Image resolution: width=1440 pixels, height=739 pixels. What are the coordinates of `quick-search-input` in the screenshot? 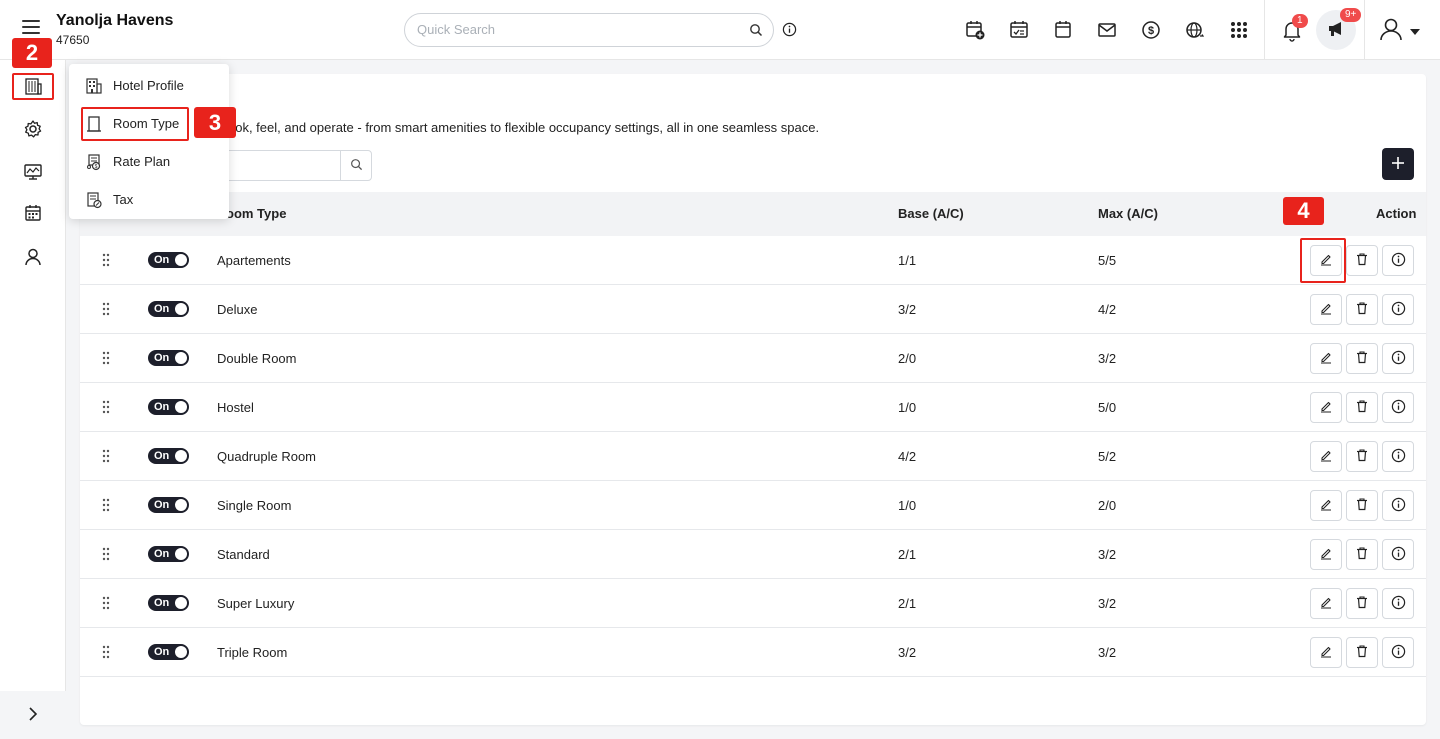 It's located at (577, 29).